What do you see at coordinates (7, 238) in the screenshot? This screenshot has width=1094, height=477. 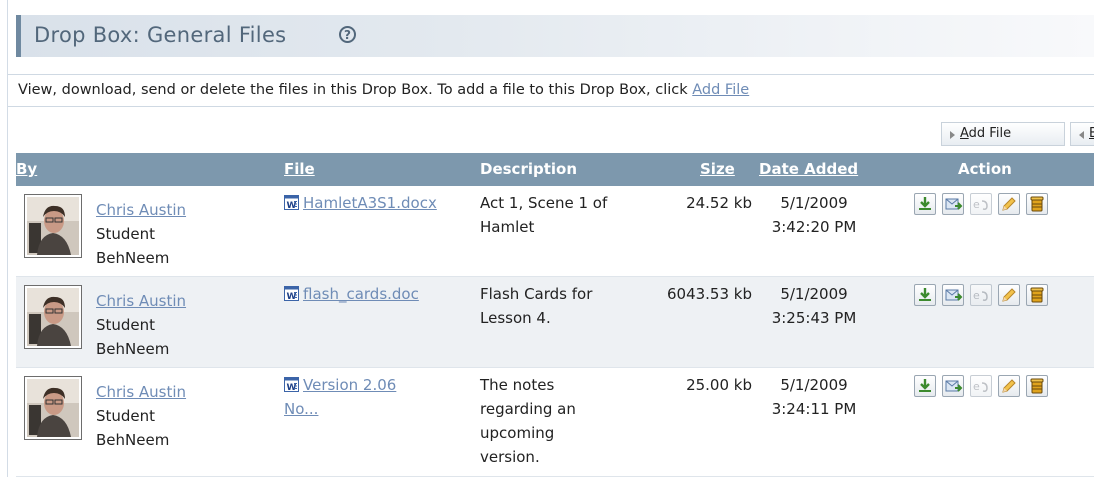 I see `page-left-border` at bounding box center [7, 238].